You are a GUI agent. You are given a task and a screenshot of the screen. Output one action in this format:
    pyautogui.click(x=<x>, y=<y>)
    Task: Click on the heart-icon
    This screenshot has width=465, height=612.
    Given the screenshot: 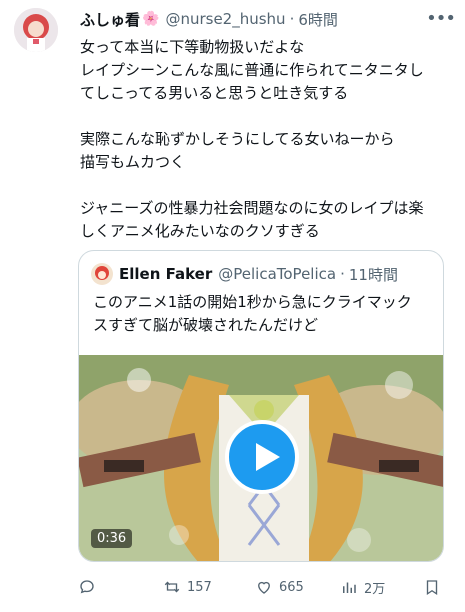 What is the action you would take?
    pyautogui.click(x=264, y=587)
    